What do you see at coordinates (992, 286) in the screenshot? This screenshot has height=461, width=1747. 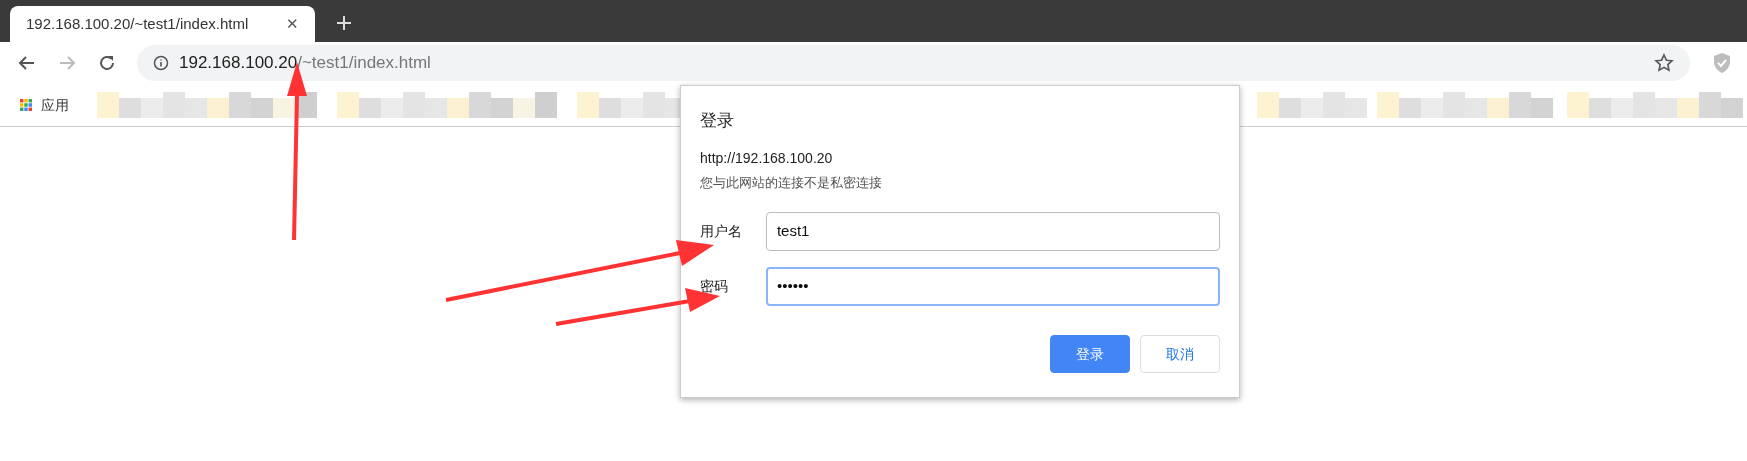 I see `input-field: ••••••` at bounding box center [992, 286].